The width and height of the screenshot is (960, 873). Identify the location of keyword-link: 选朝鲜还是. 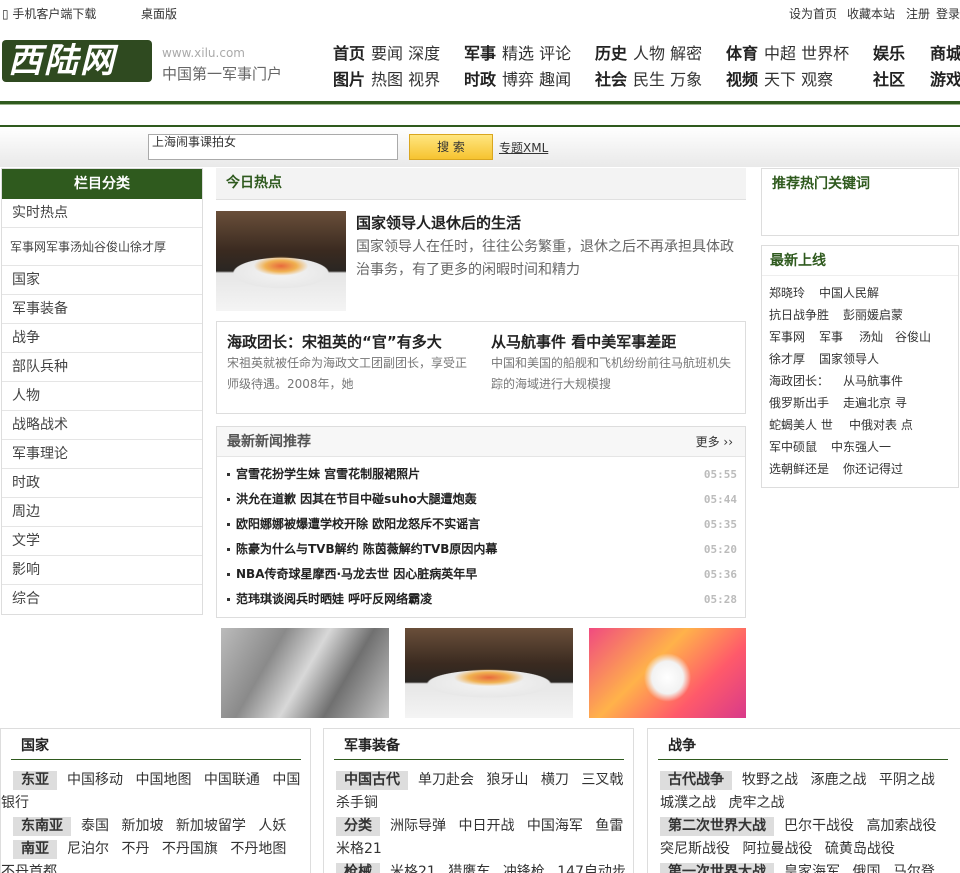
(799, 468).